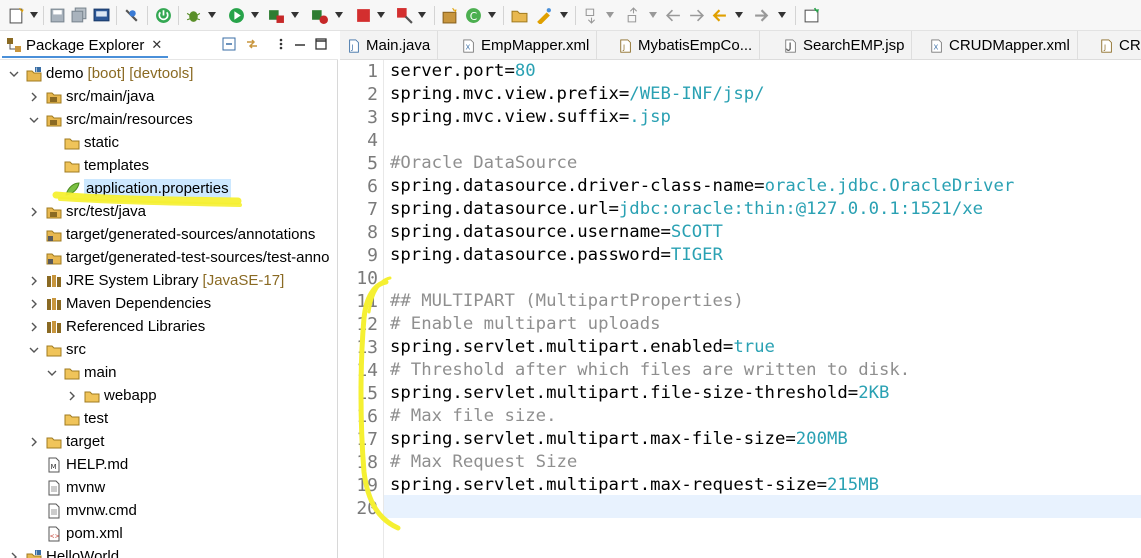  Describe the element at coordinates (577, 94) in the screenshot. I see `code-line: spring.mvc.view.prefix=/WEB-INF/jsp/` at that location.